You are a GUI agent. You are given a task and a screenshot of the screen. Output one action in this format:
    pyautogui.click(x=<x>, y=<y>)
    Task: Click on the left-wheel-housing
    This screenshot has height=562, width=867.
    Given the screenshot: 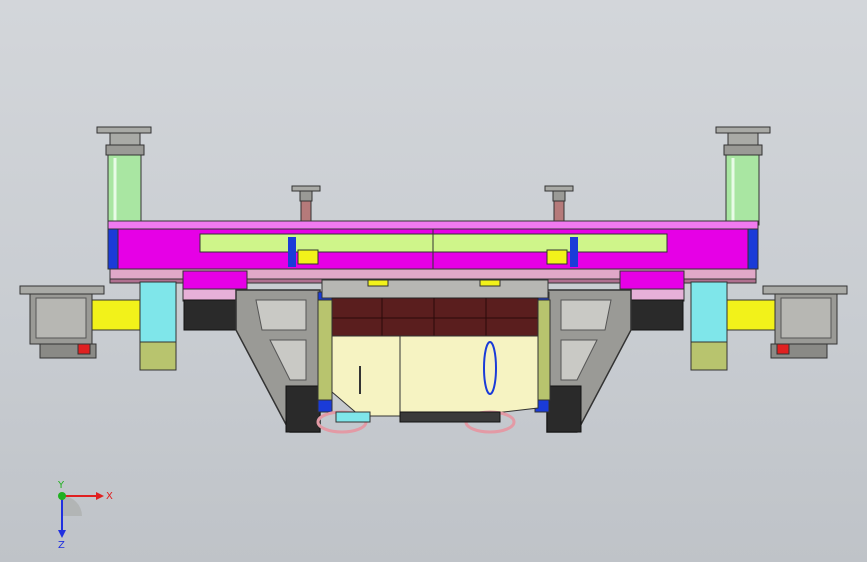 What is the action you would take?
    pyautogui.click(x=98, y=326)
    